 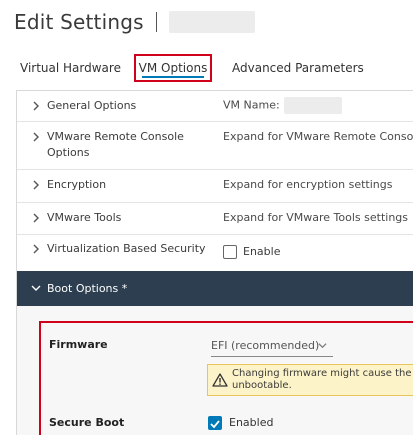 I want to click on tab-vm-options: VM Options, so click(x=173, y=68).